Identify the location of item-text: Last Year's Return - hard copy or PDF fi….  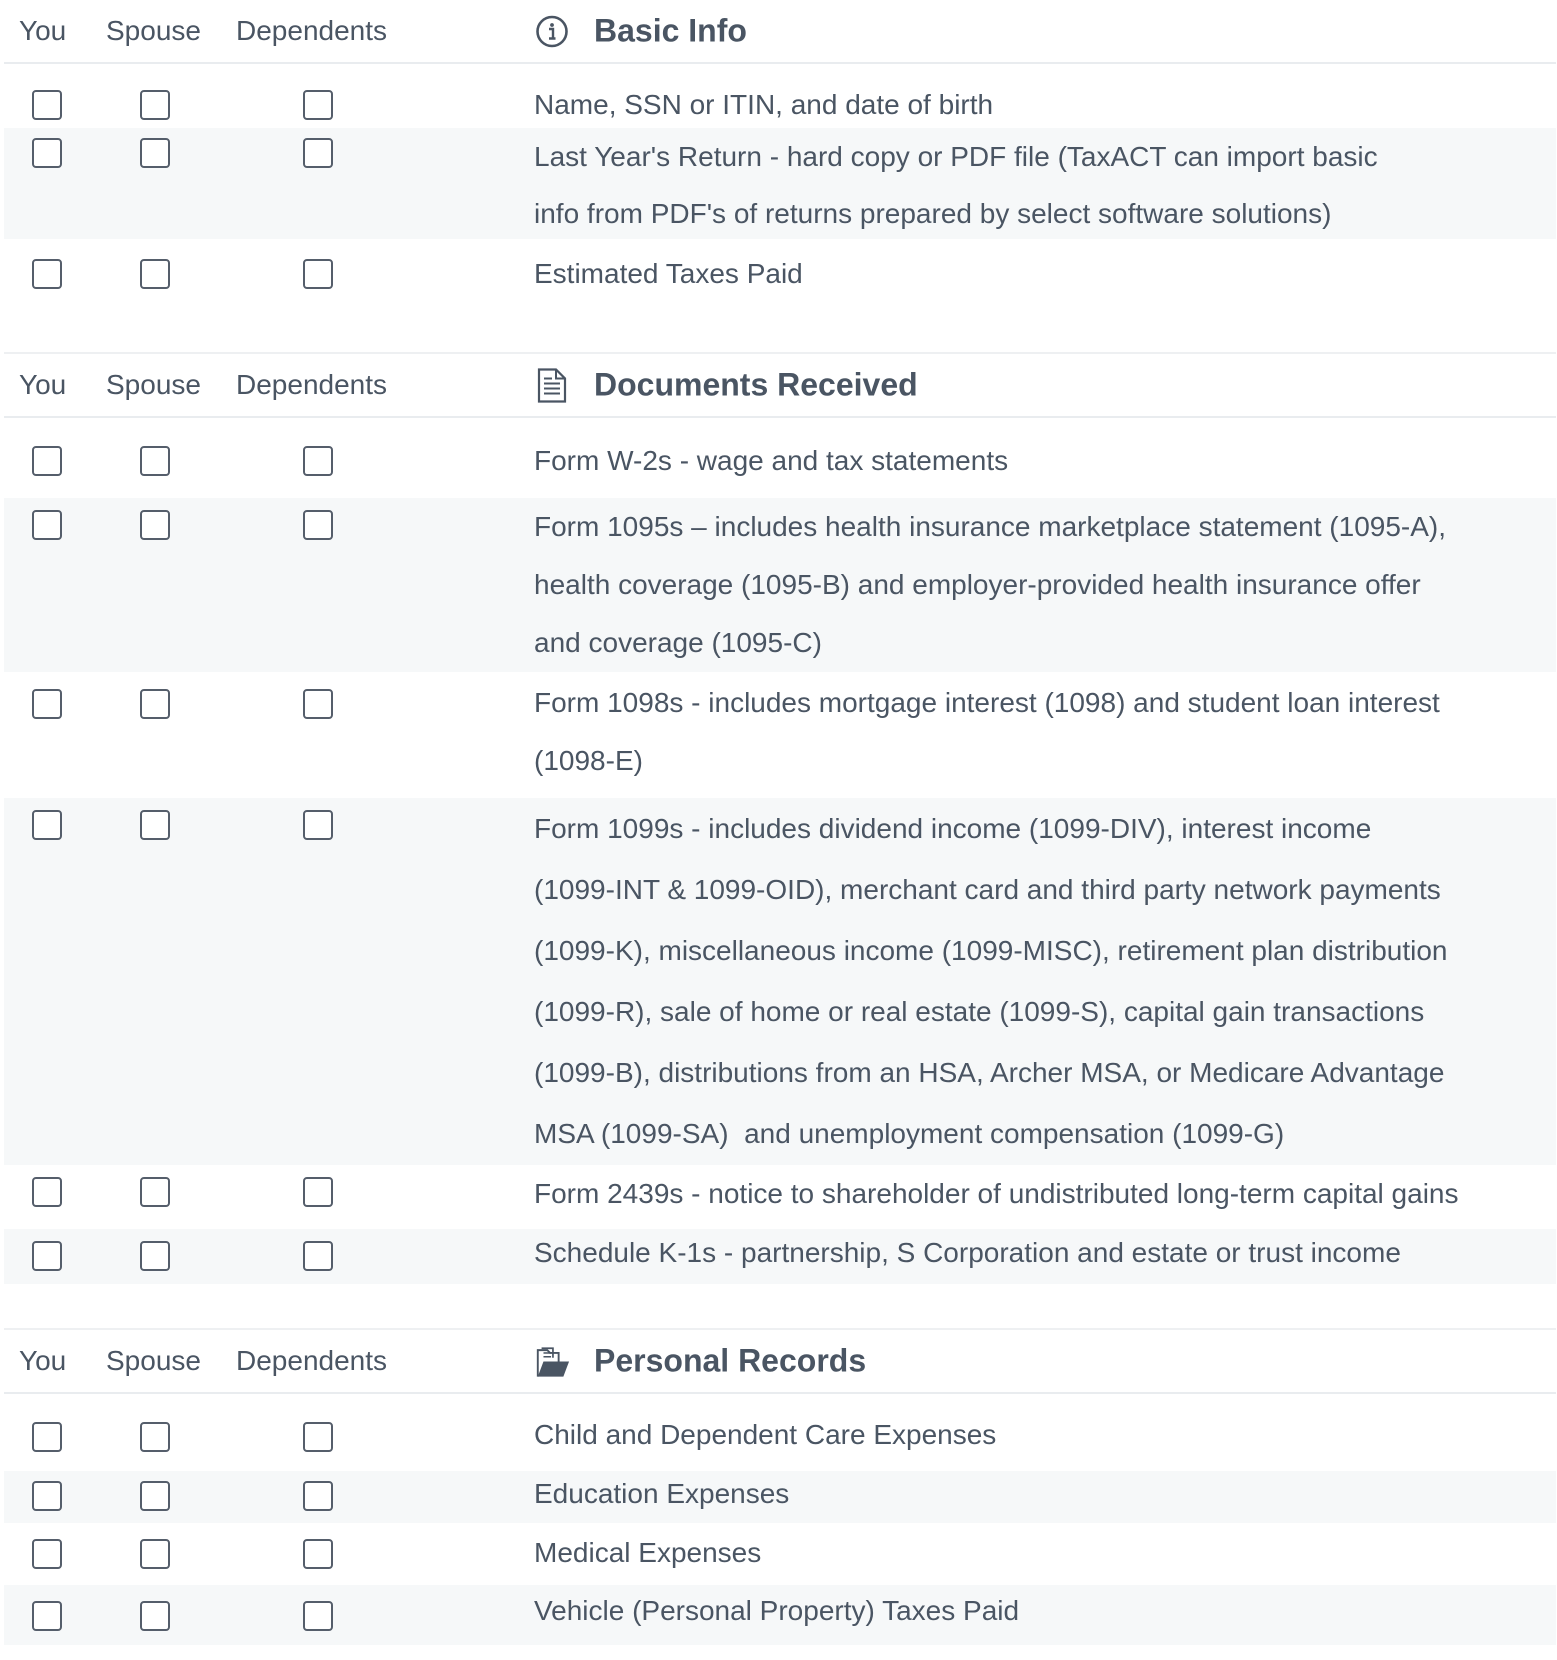
(956, 185).